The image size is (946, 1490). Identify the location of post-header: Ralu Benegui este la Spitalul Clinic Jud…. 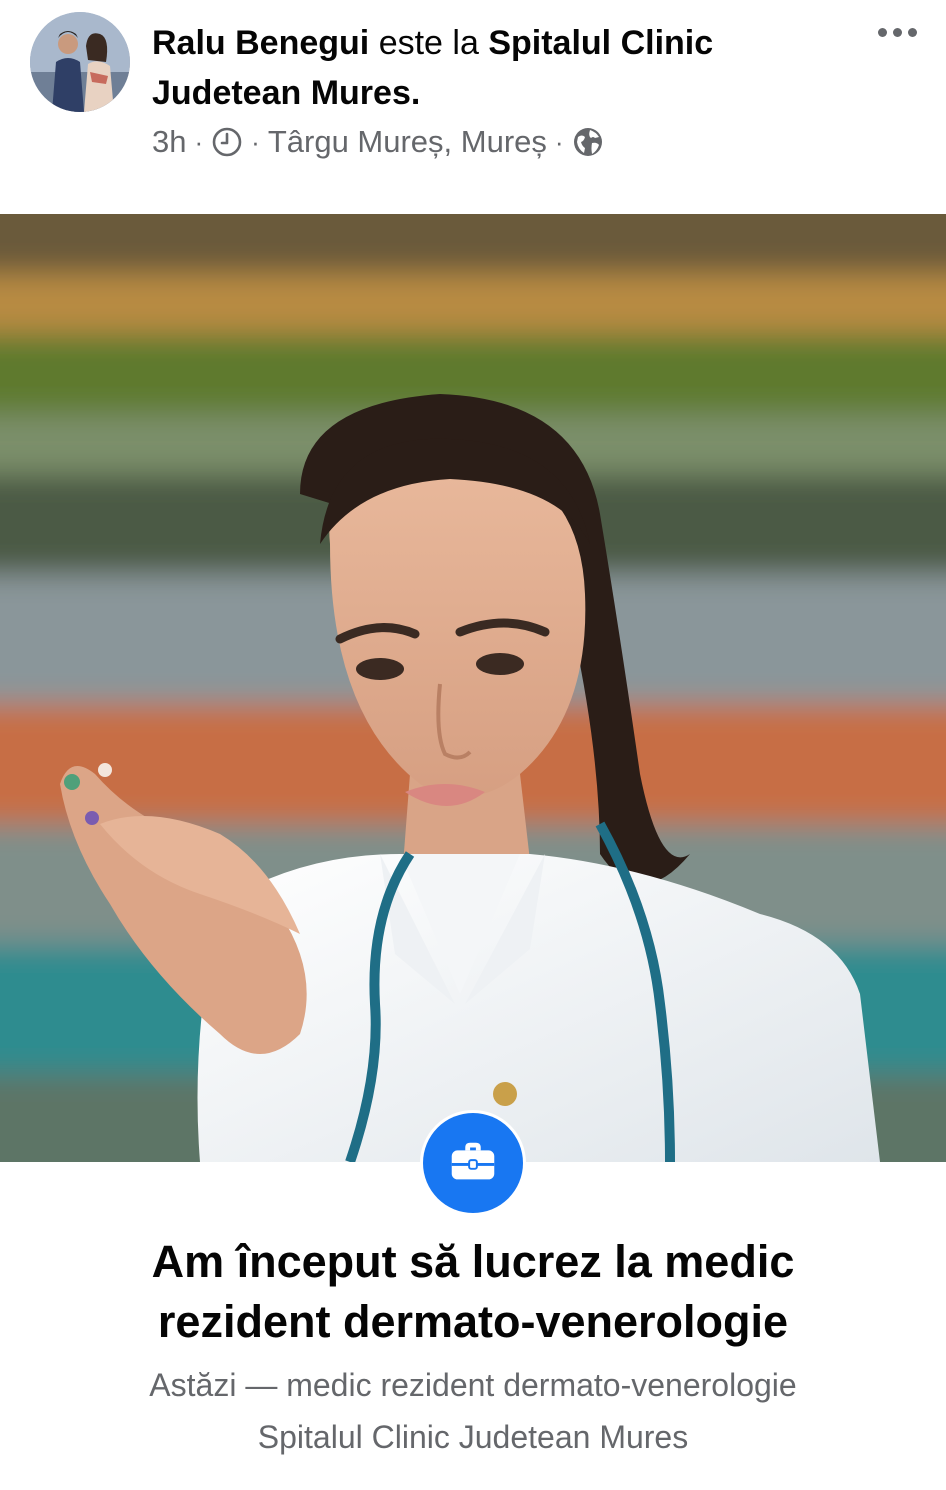
(473, 107).